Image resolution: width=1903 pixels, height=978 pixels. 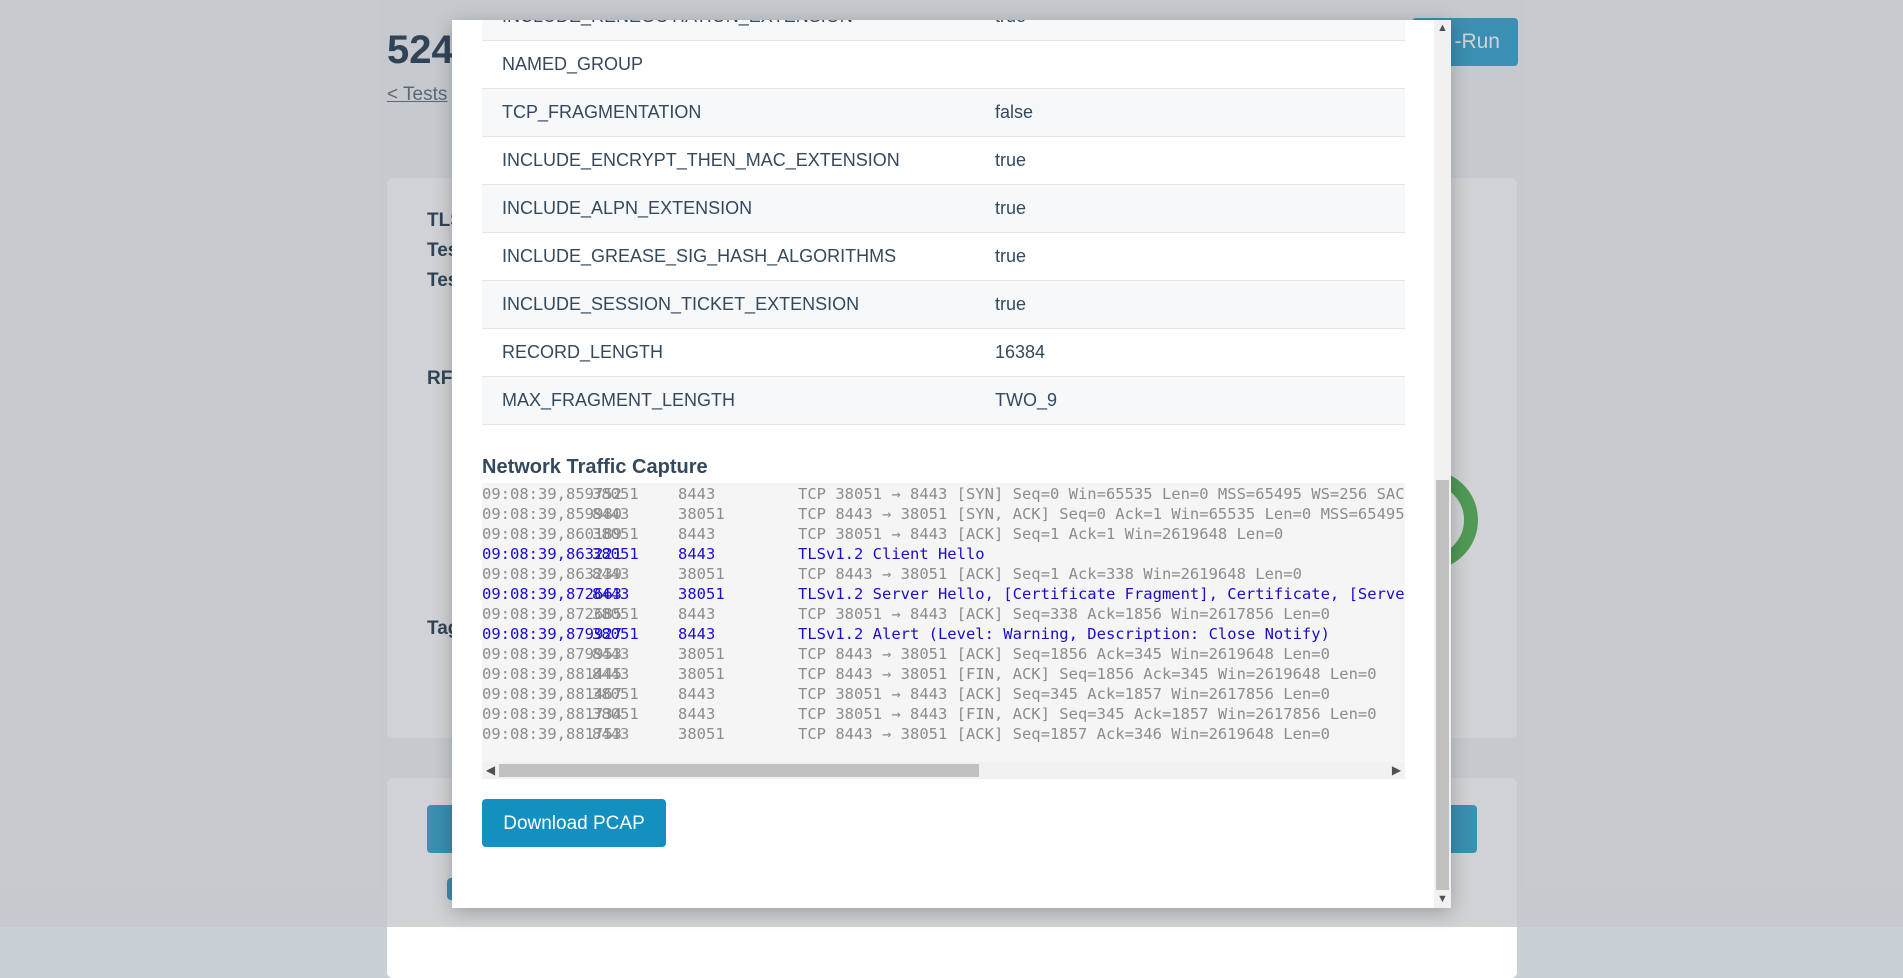 I want to click on capture-time: 09:08:39,859980, so click(x=552, y=514).